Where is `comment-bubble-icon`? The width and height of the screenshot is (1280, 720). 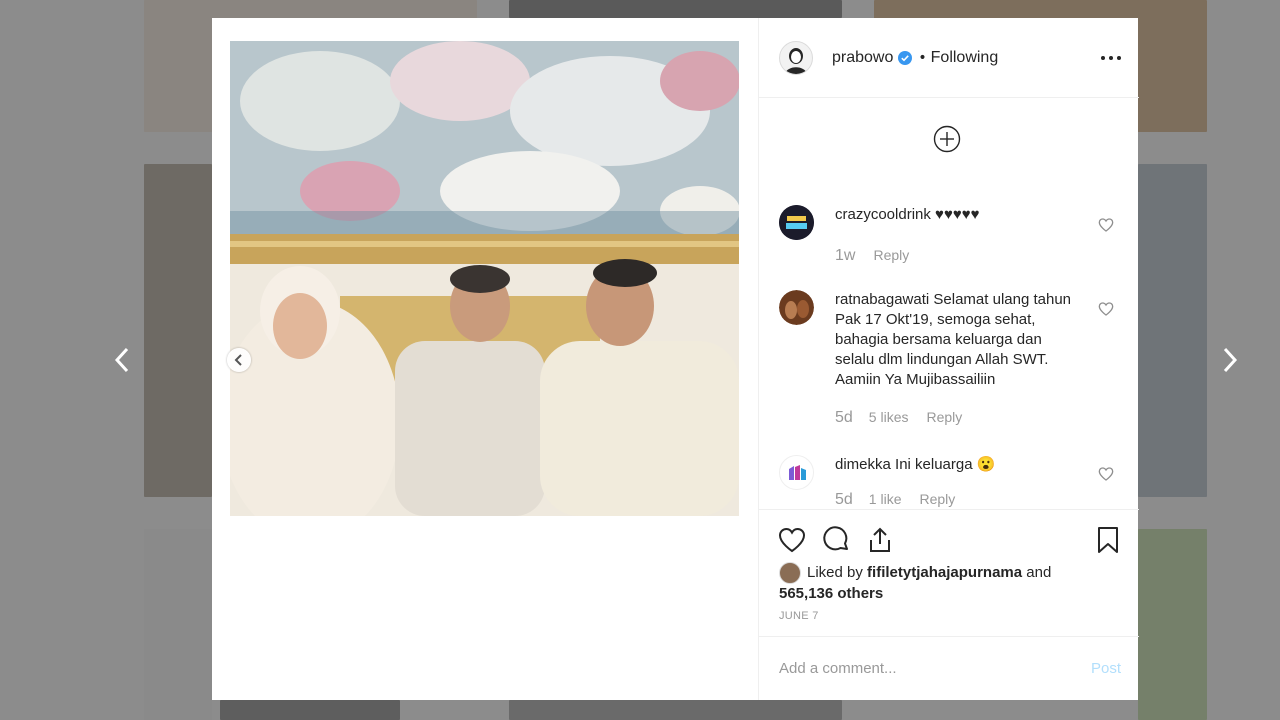 comment-bubble-icon is located at coordinates (836, 540).